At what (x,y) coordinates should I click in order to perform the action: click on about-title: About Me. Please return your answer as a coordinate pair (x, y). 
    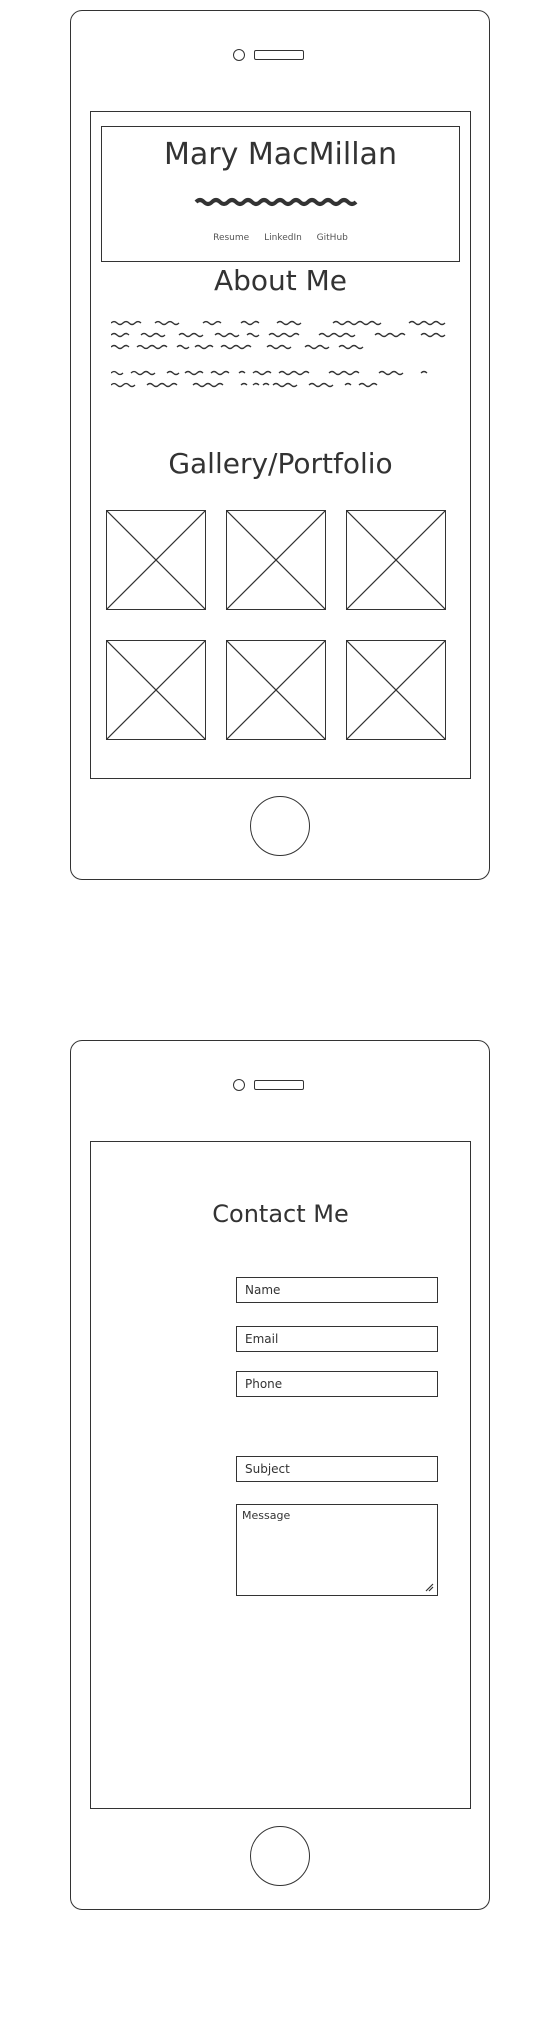
    Looking at the image, I should click on (280, 280).